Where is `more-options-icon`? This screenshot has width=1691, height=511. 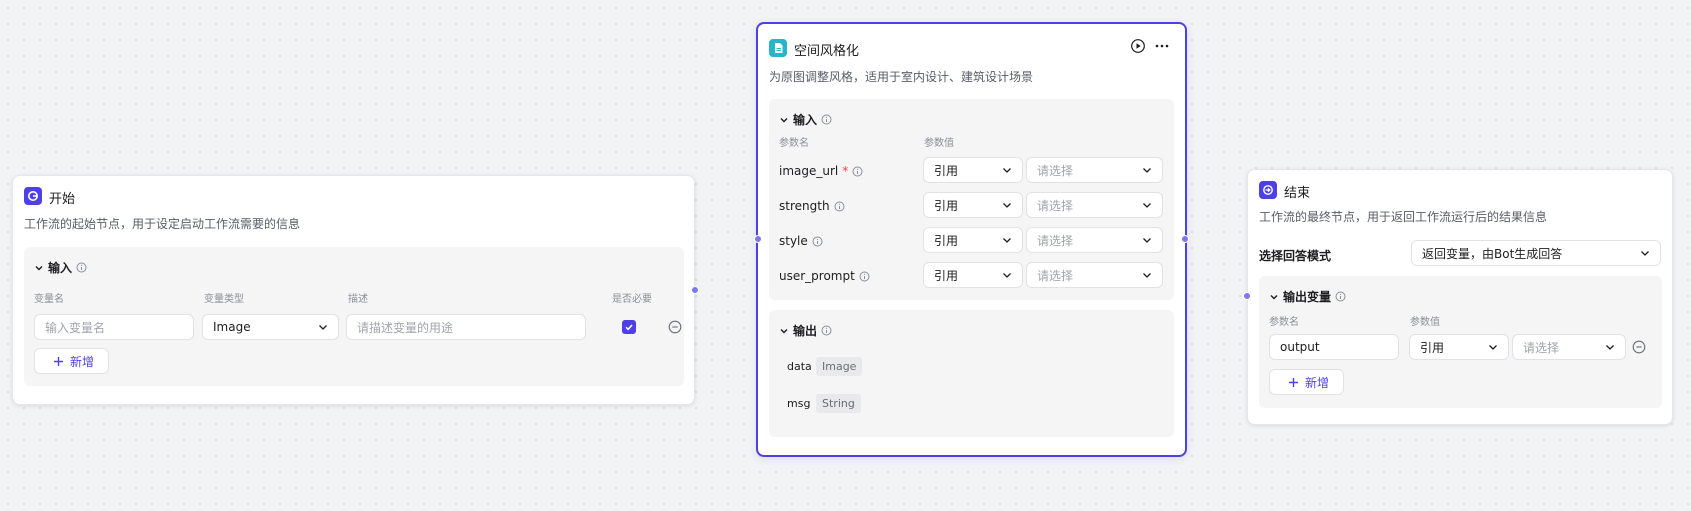
more-options-icon is located at coordinates (1162, 46).